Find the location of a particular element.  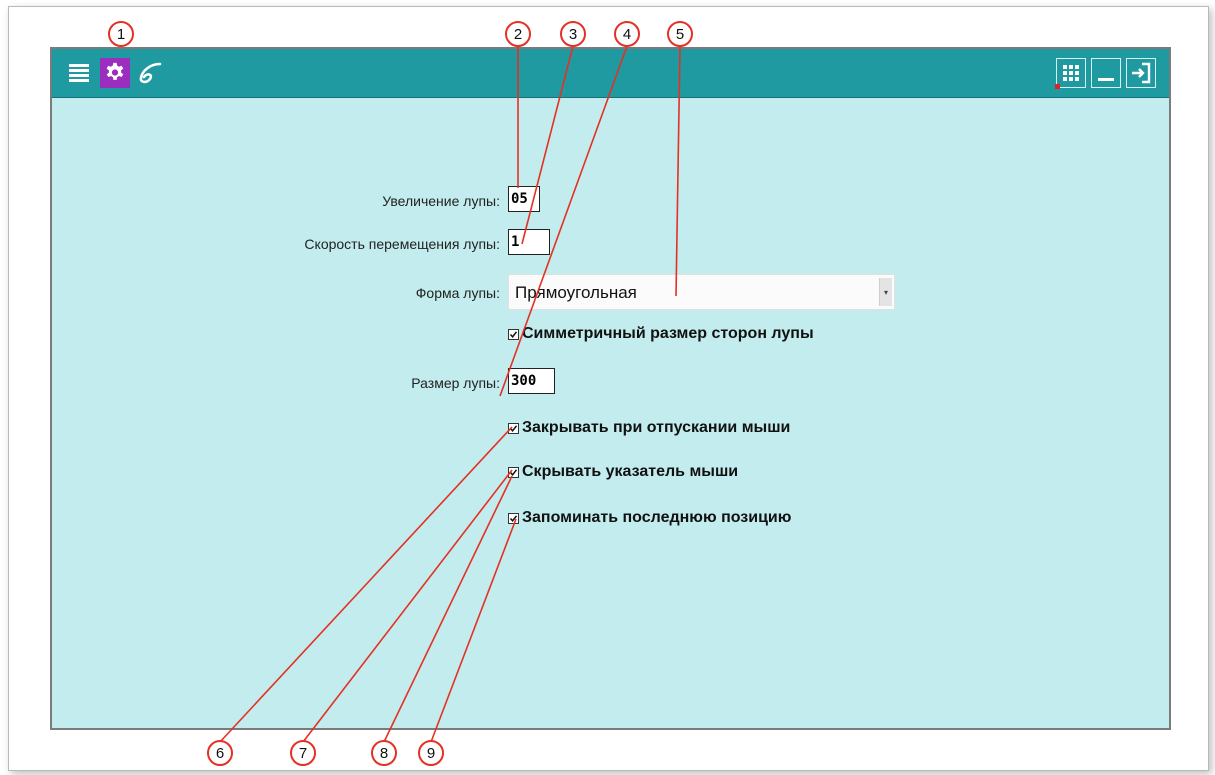

gear-icon is located at coordinates (115, 71).